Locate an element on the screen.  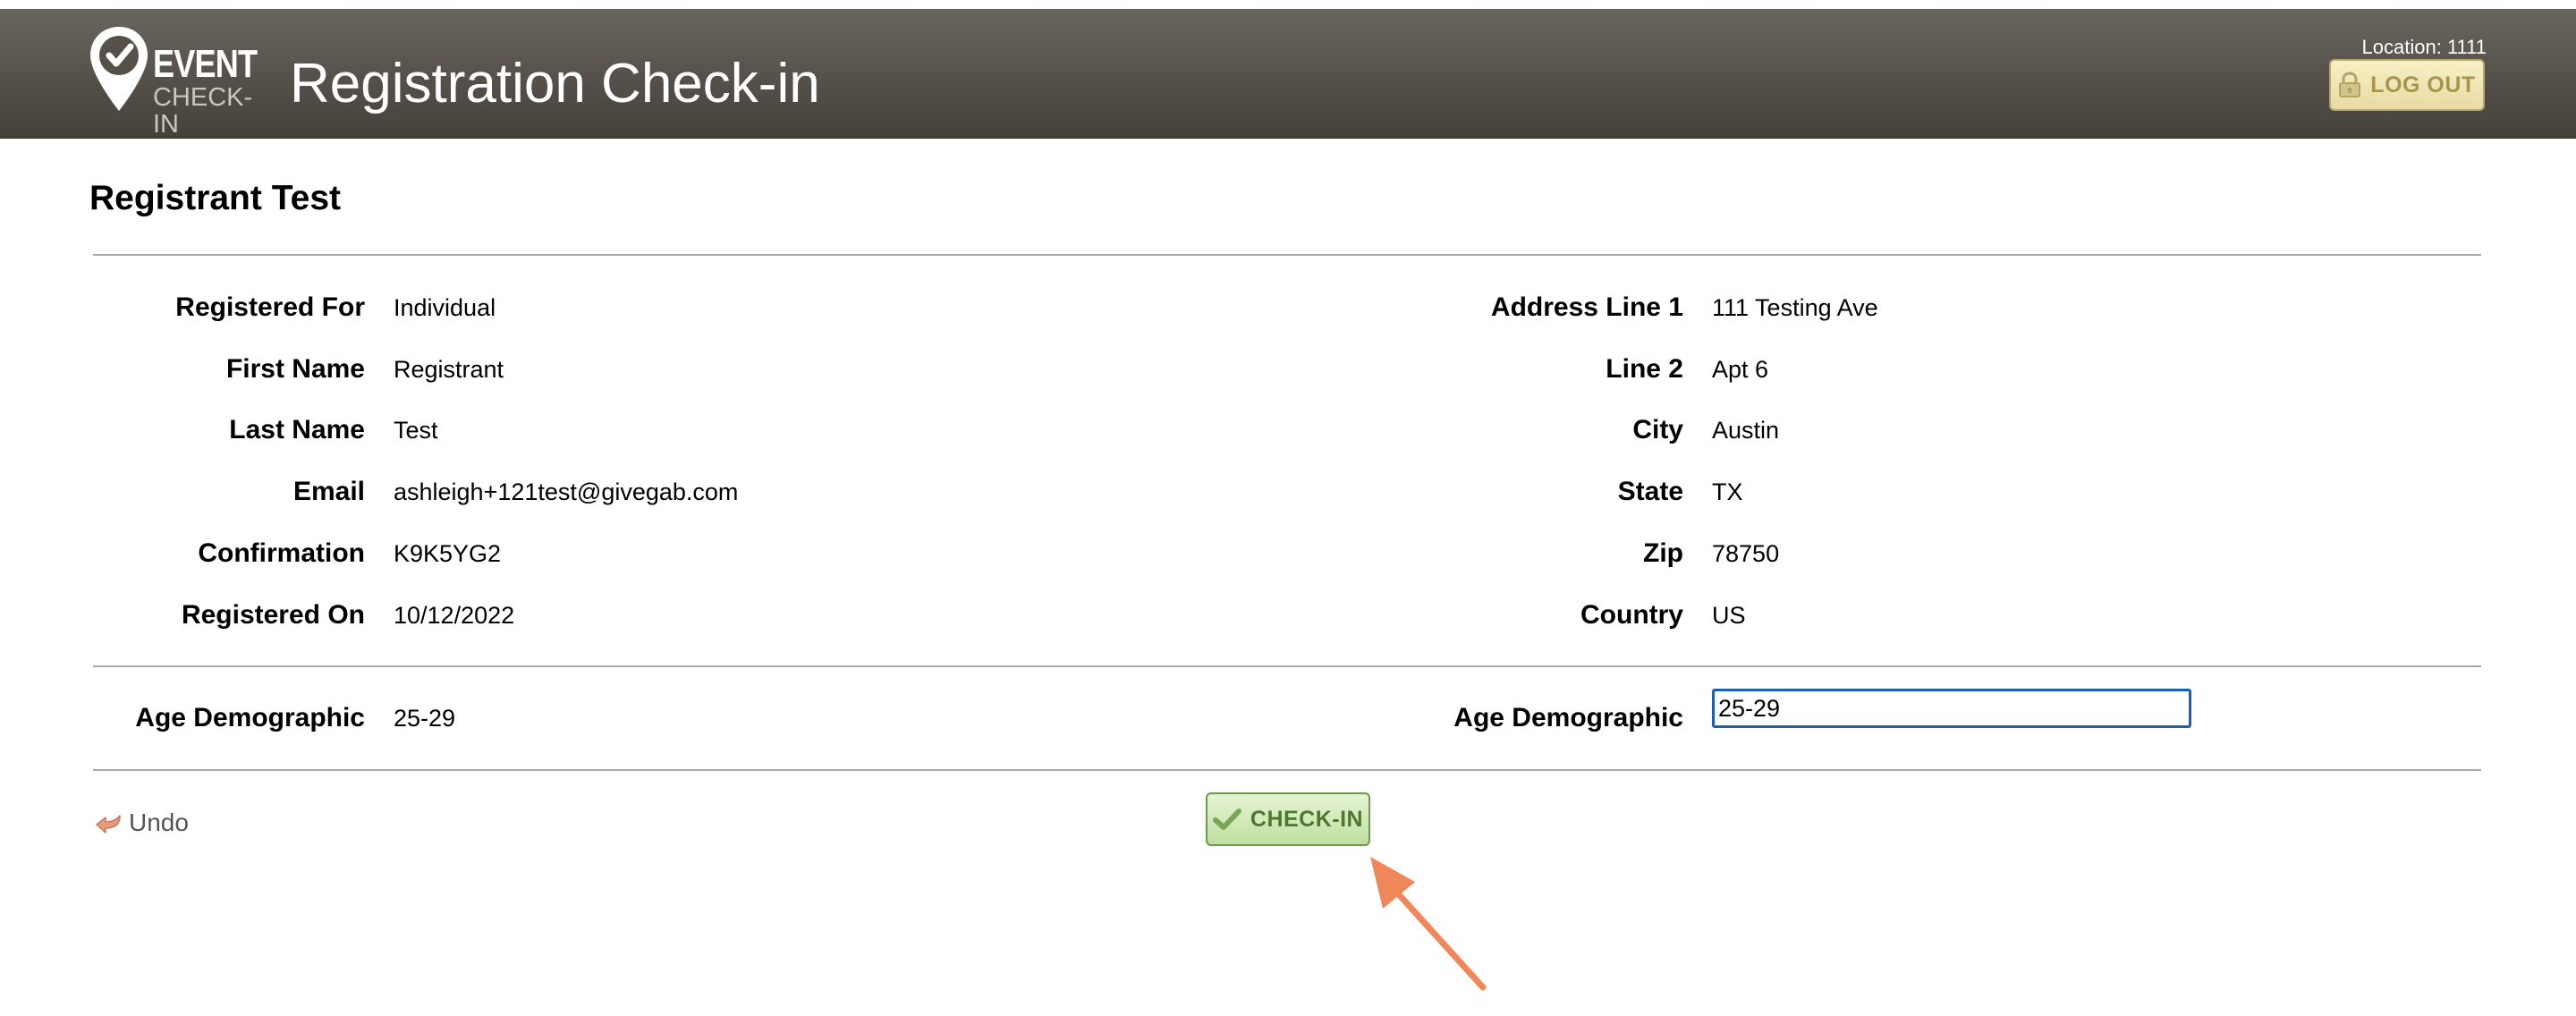
field-label-first-name: First Name is located at coordinates (295, 369).